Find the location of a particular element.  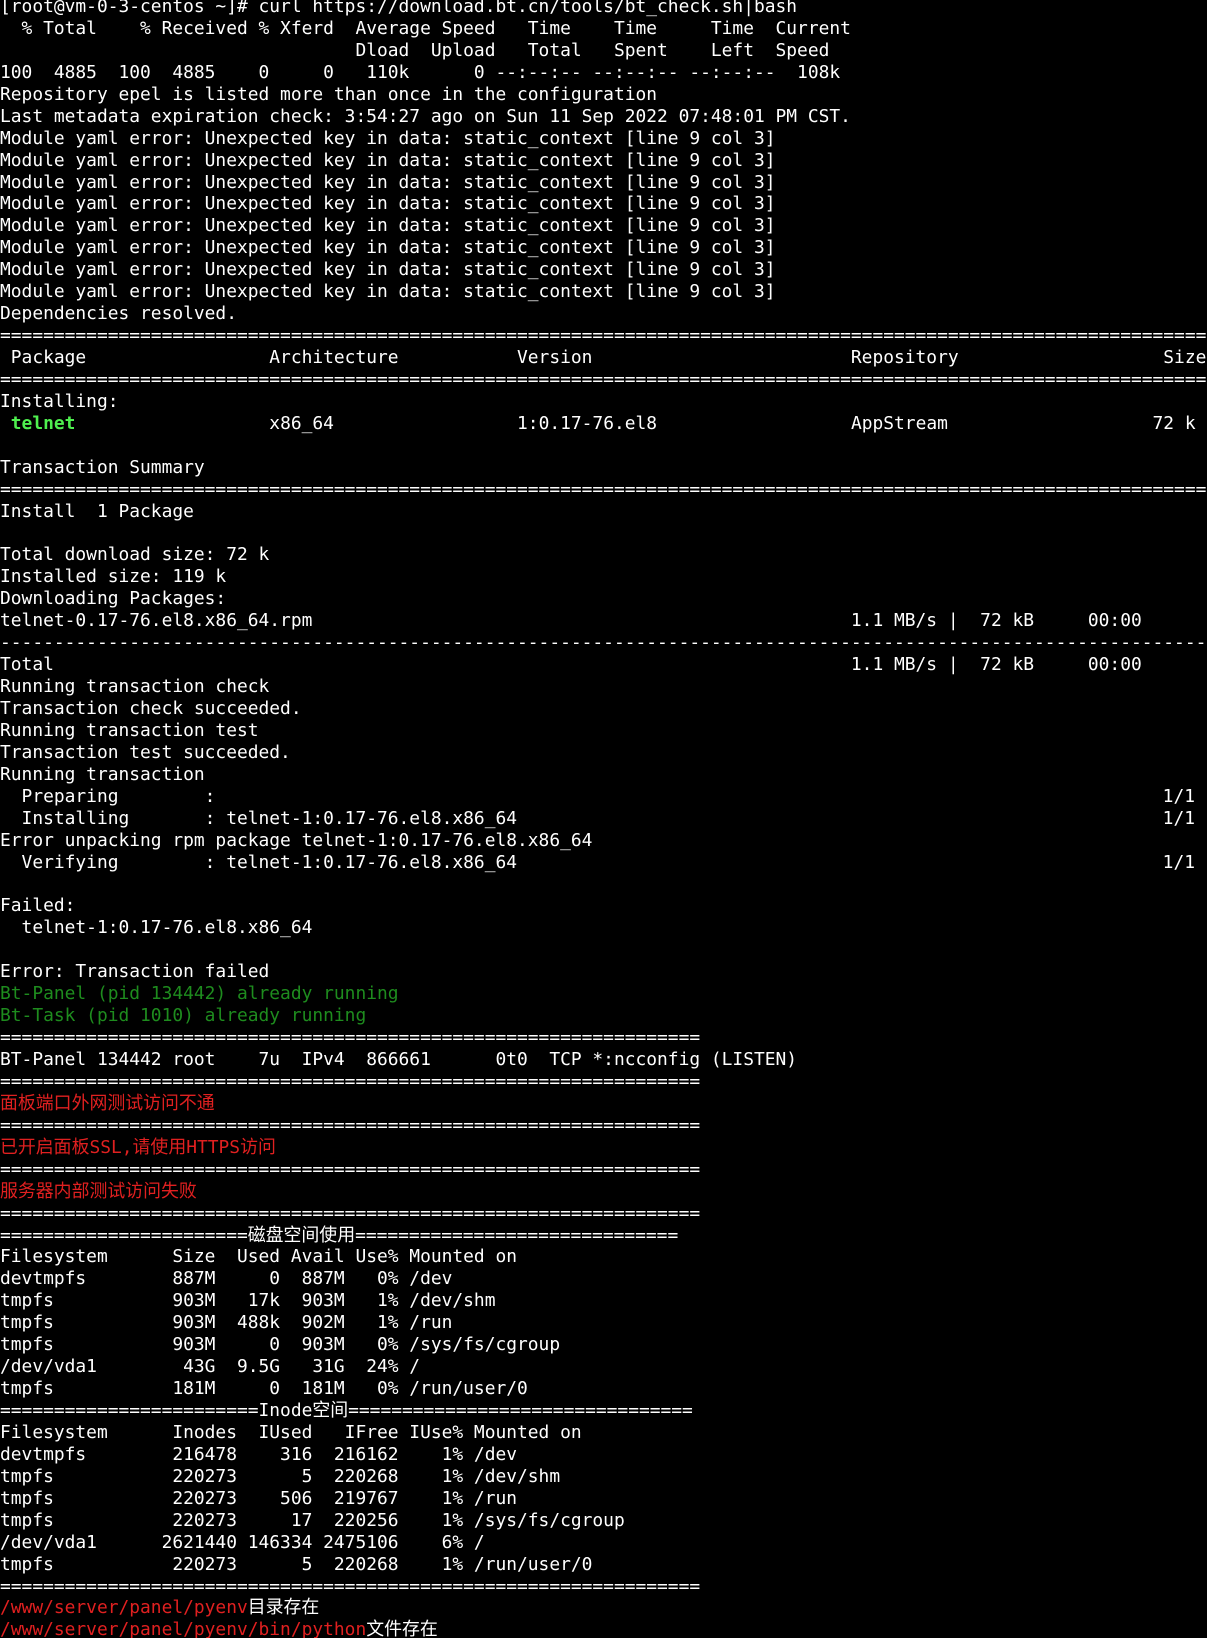

transaction-summary-label: Transaction Summary is located at coordinates (603, 468).